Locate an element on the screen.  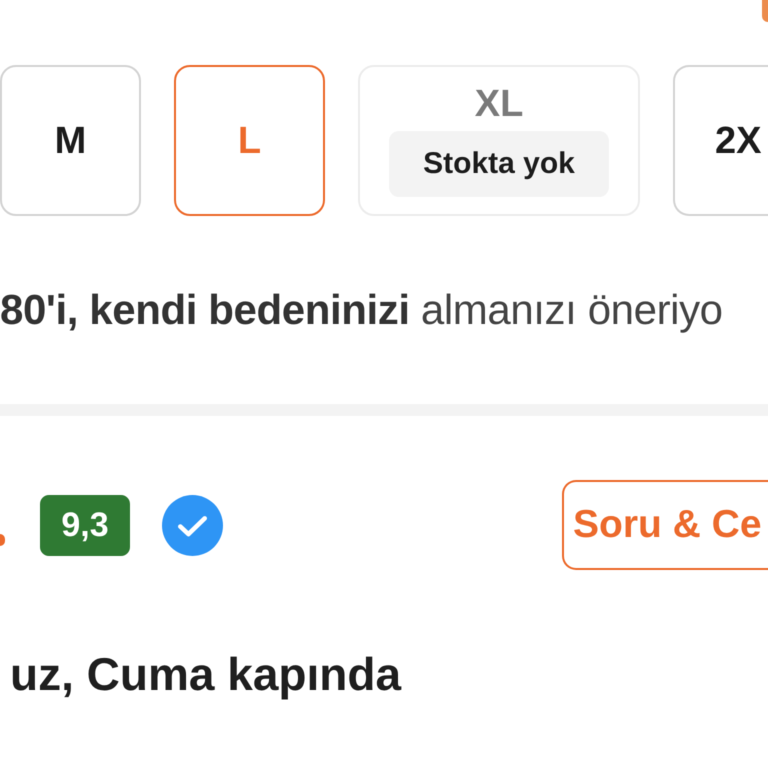
size-option: M is located at coordinates (70, 140).